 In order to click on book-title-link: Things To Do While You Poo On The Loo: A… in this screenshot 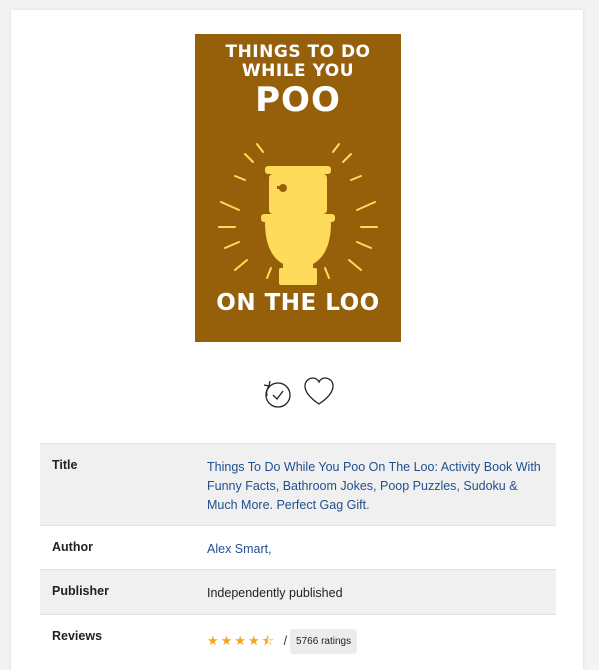, I will do `click(374, 486)`.